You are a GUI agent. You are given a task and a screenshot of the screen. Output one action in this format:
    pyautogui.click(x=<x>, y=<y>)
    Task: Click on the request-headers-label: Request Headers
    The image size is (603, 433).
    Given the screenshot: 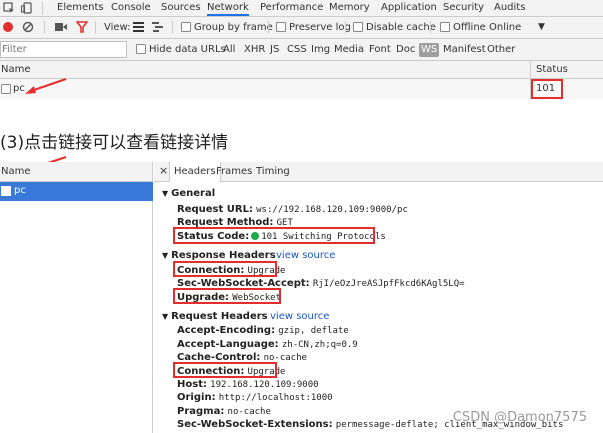 What is the action you would take?
    pyautogui.click(x=219, y=316)
    